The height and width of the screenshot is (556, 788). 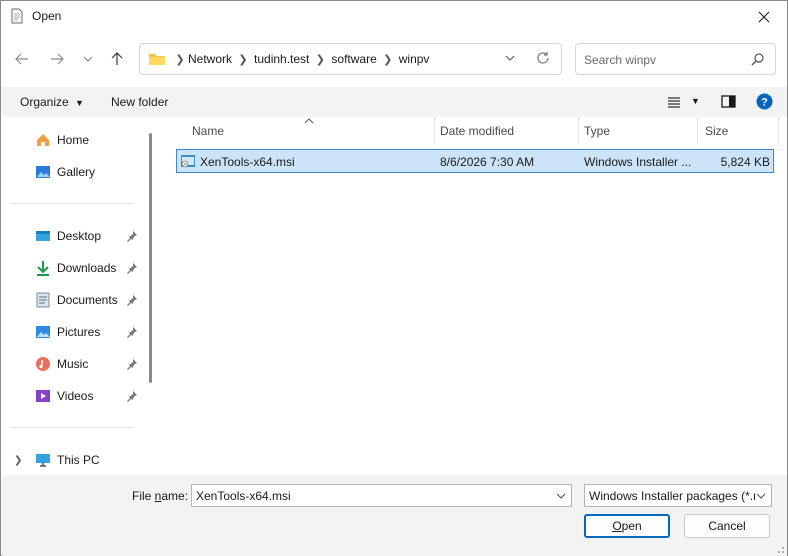 What do you see at coordinates (188, 161) in the screenshot?
I see `msi-installer-icon` at bounding box center [188, 161].